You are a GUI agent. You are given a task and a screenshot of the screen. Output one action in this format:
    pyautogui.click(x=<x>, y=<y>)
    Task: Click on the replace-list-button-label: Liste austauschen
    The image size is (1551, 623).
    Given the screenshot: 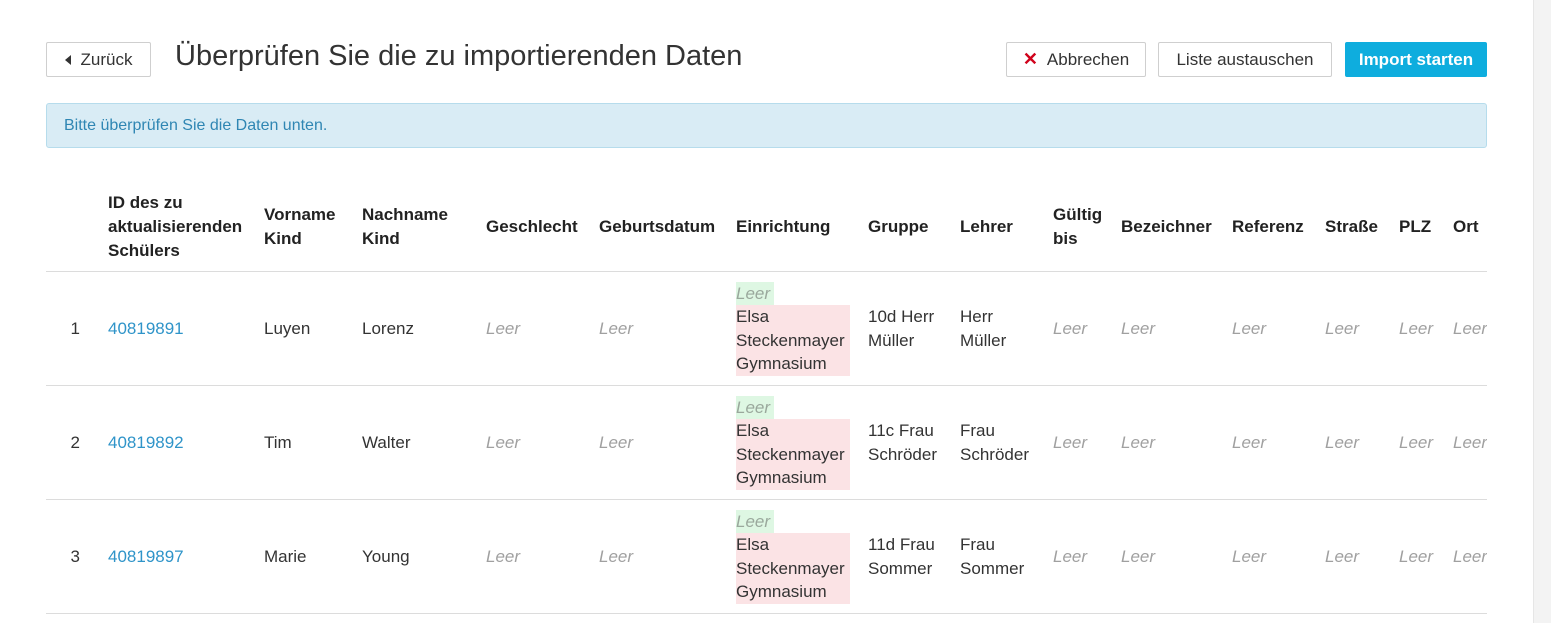 What is the action you would take?
    pyautogui.click(x=1245, y=59)
    